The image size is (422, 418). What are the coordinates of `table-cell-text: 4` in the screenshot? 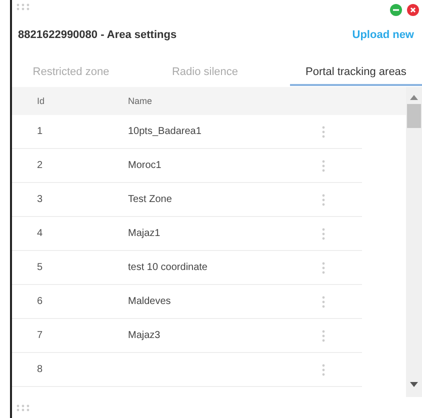 It's located at (40, 233).